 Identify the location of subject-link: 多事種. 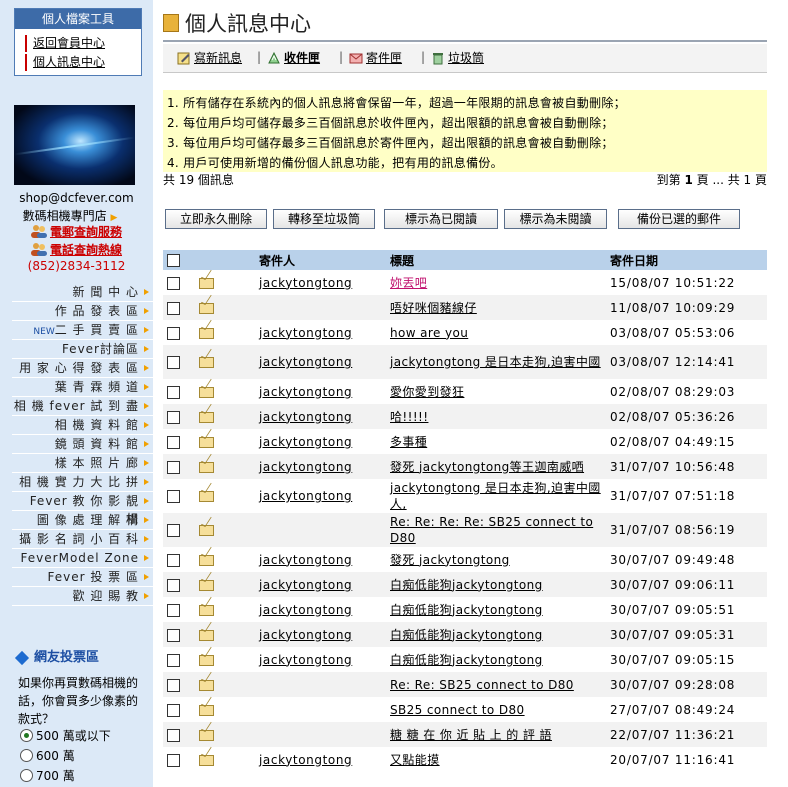
(497, 442).